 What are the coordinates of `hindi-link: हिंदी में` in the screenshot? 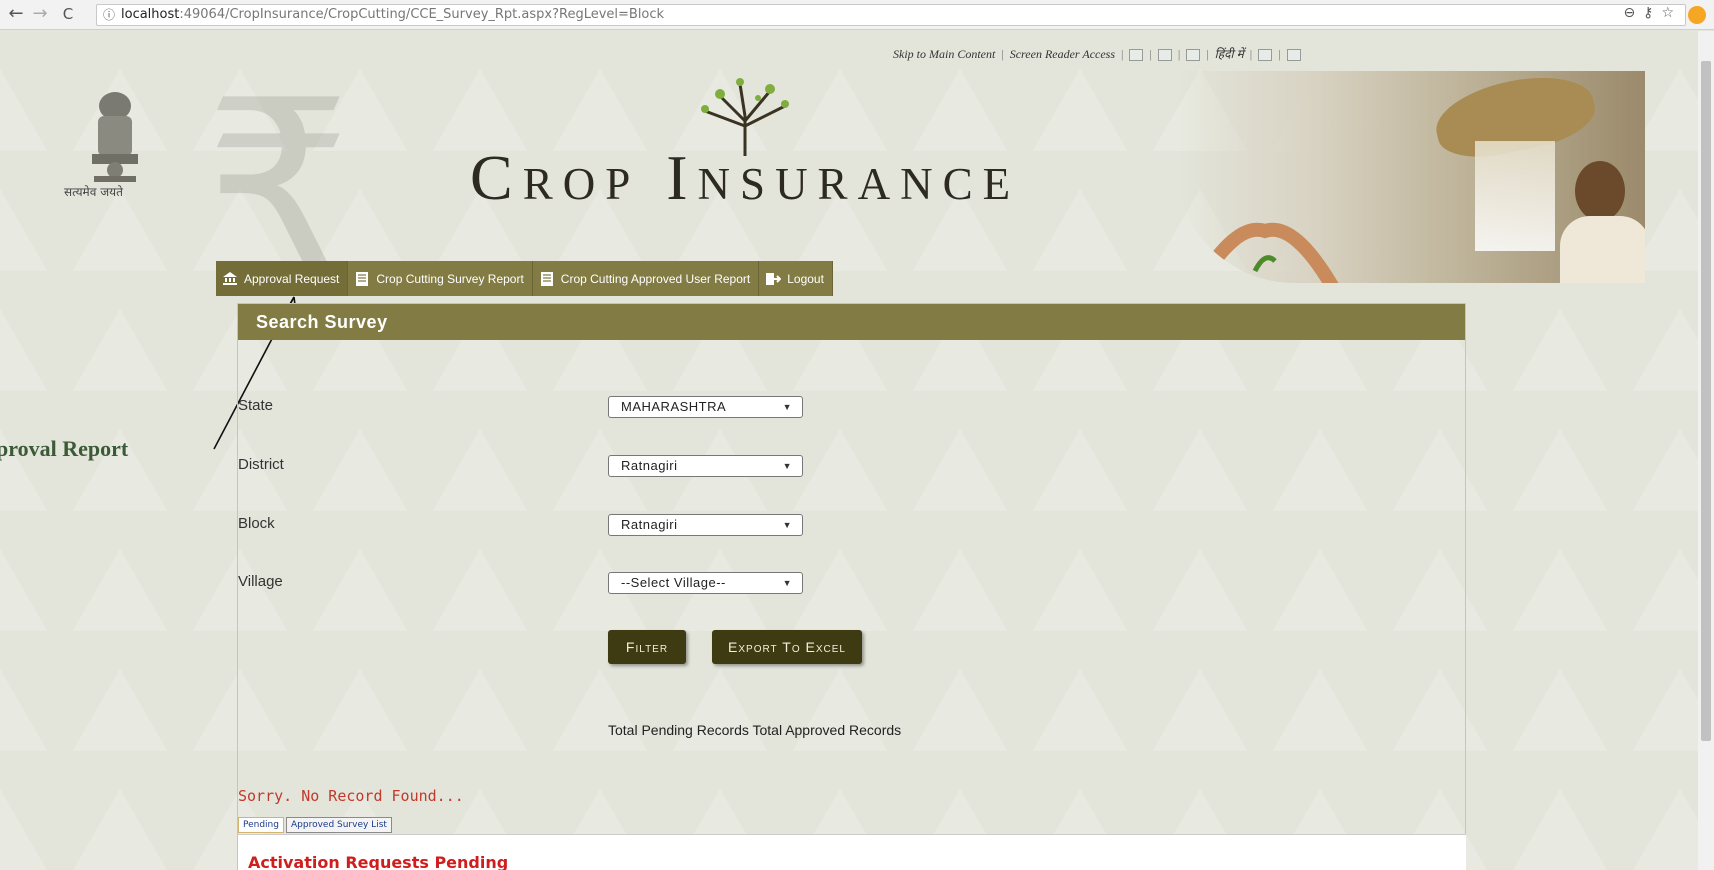 It's located at (1229, 54).